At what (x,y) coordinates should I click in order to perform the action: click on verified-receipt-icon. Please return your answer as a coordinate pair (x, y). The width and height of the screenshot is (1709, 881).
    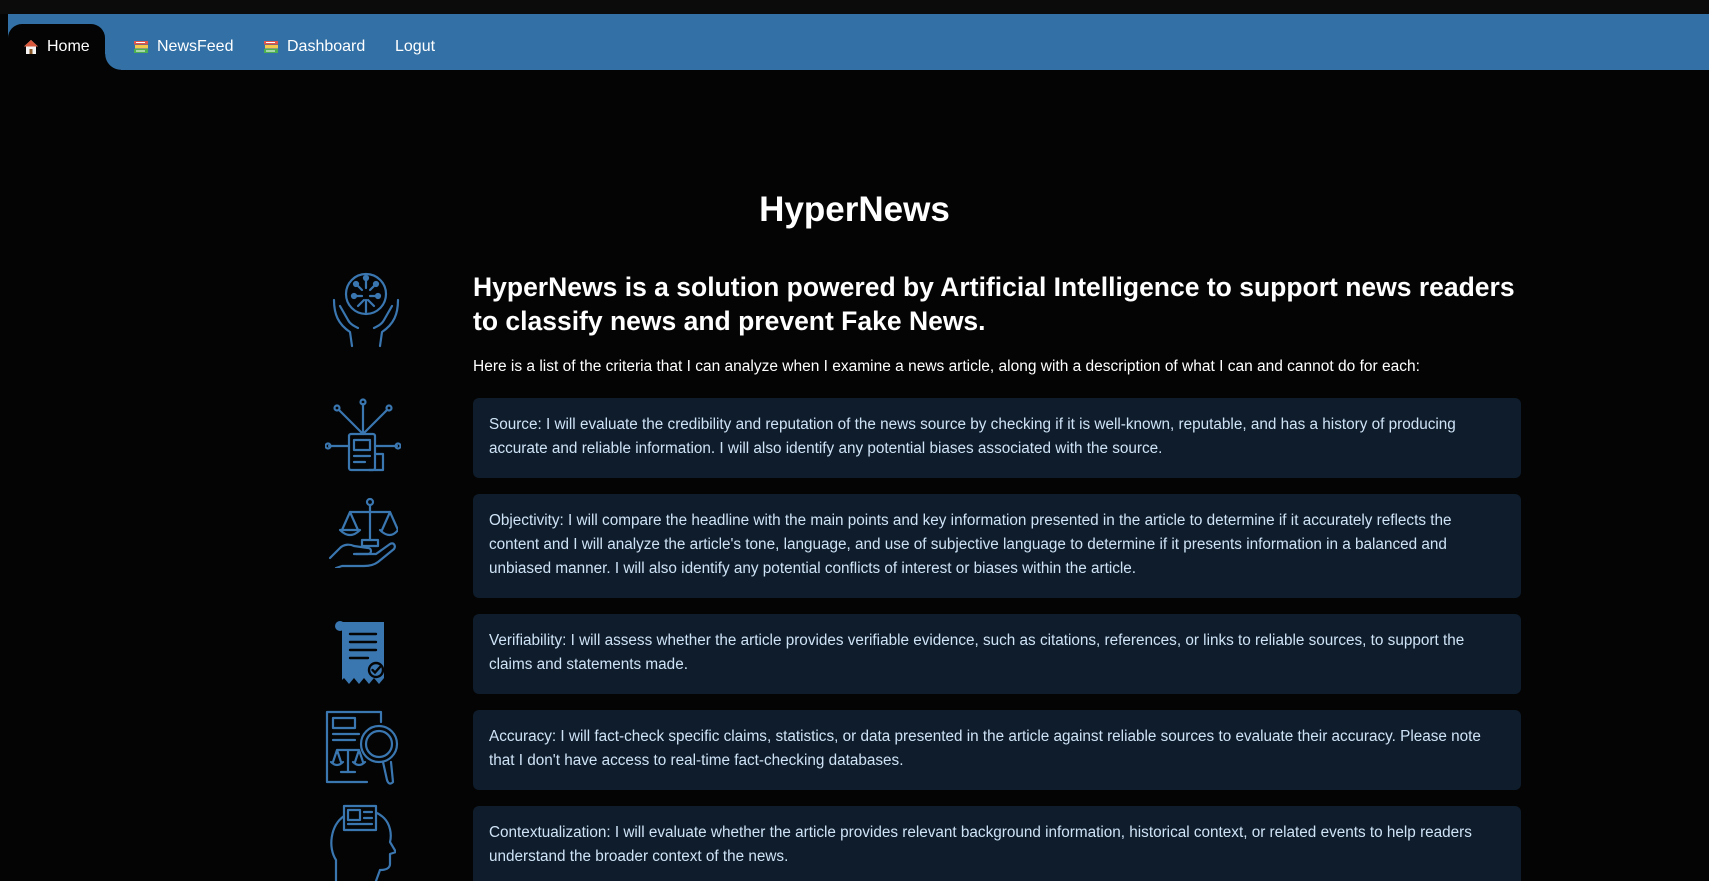
    Looking at the image, I should click on (362, 653).